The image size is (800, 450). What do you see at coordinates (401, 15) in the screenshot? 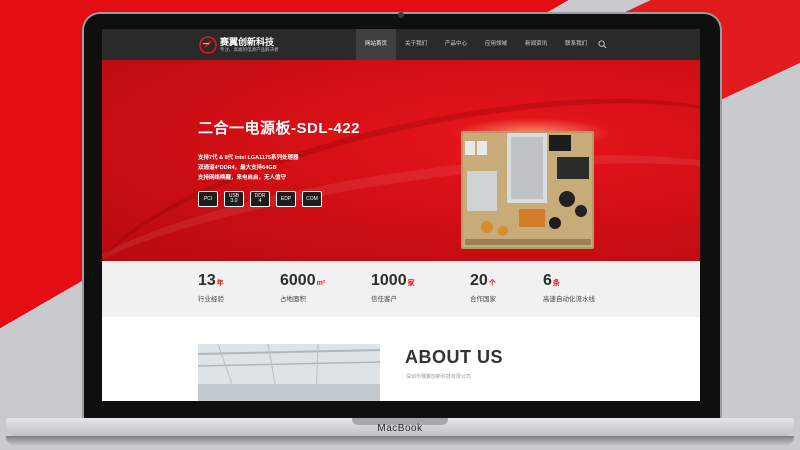
I see `camera-icon` at bounding box center [401, 15].